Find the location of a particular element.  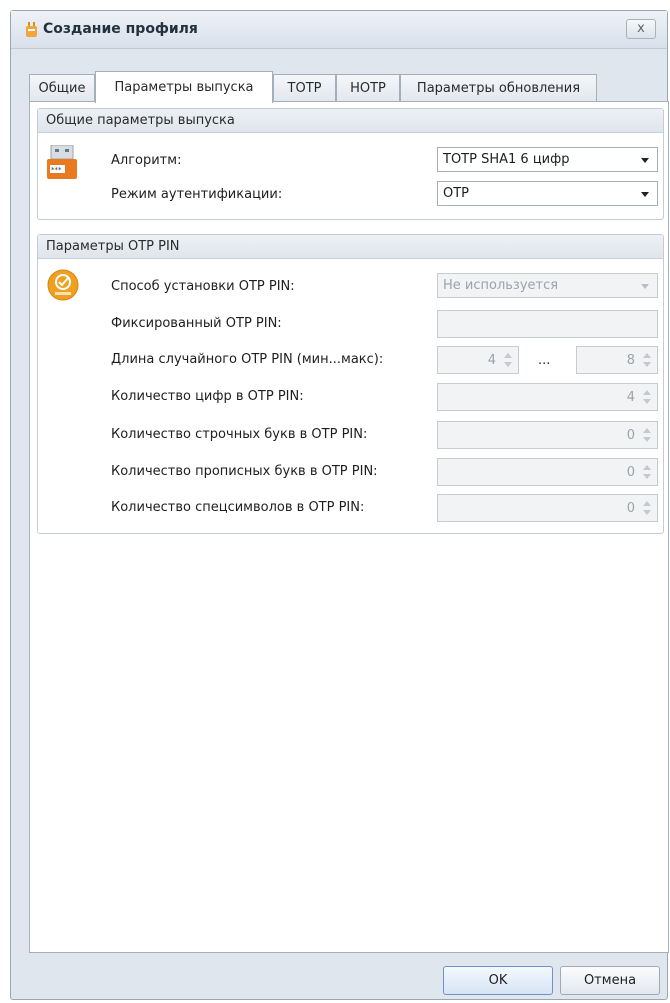

special-label: Количество спецсимволов в OTP PIN: is located at coordinates (238, 507).